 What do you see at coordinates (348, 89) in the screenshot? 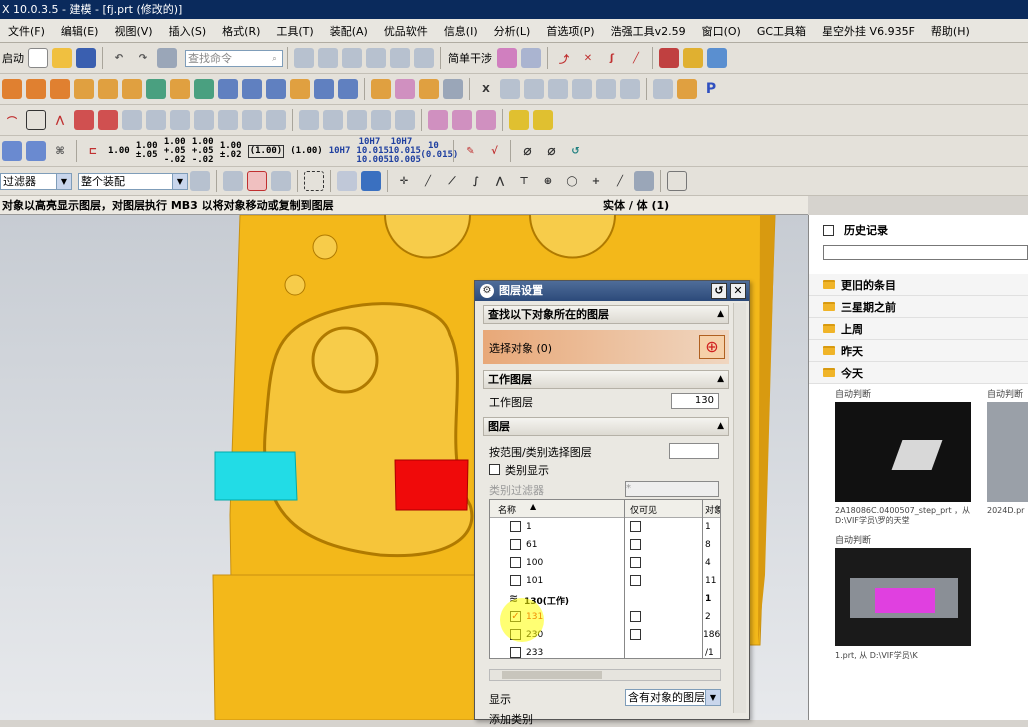
I see `feature-15-icon` at bounding box center [348, 89].